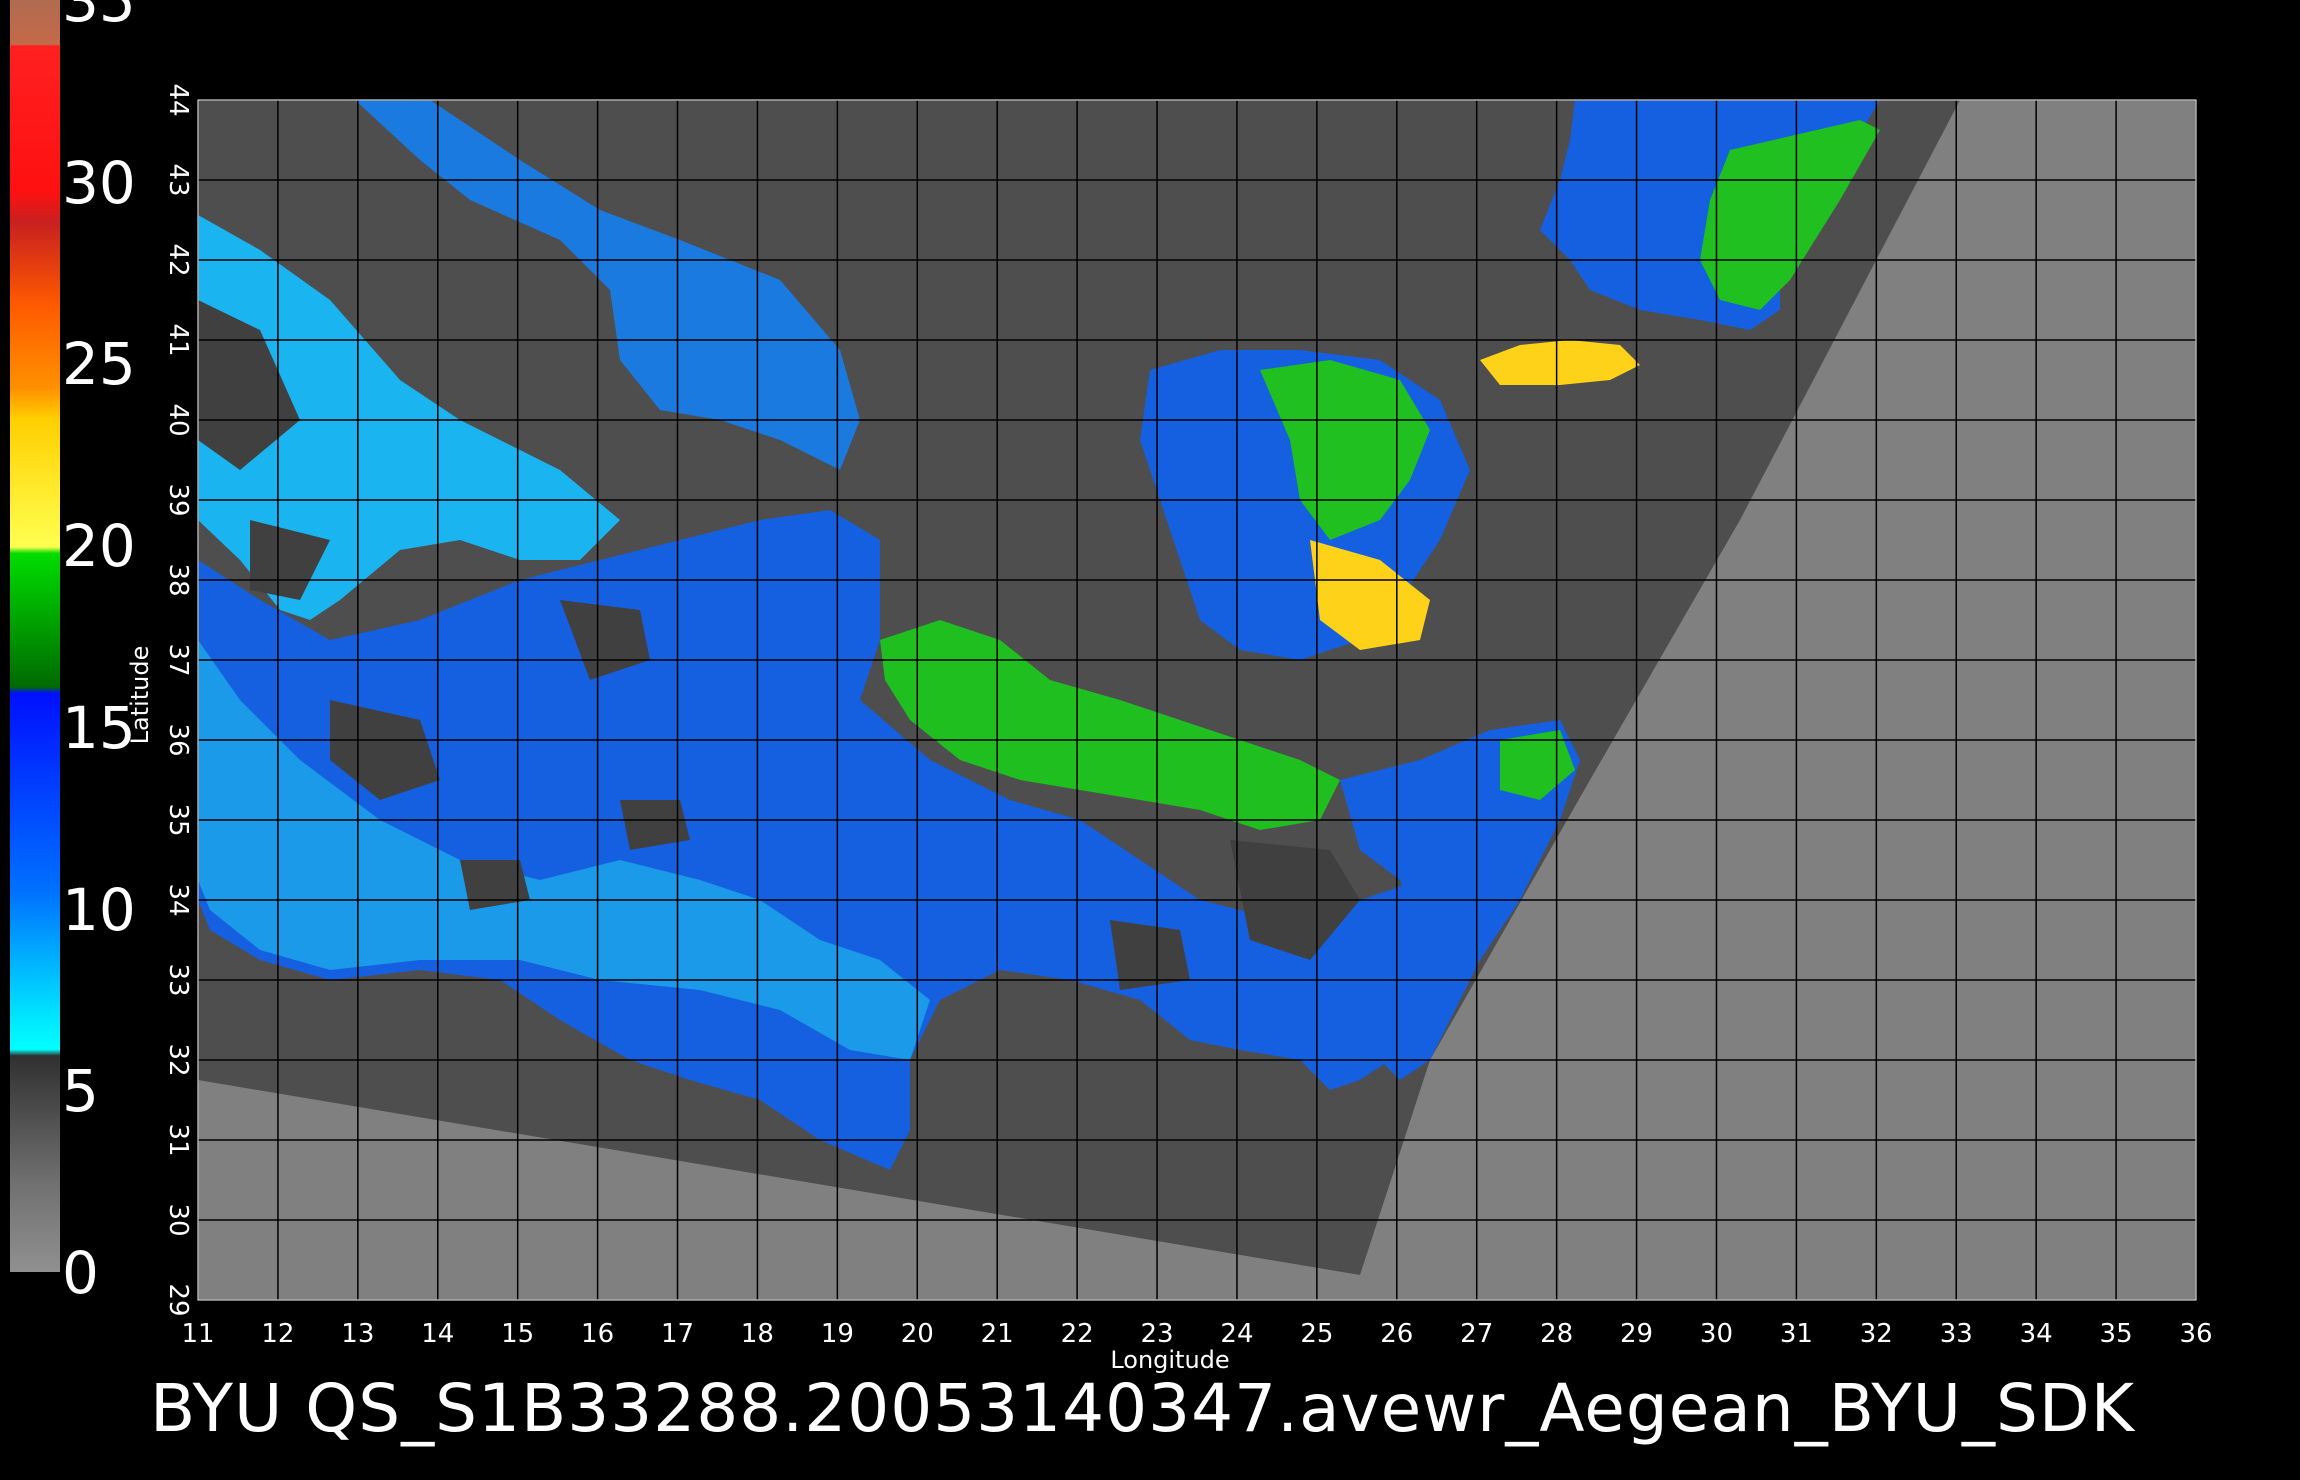  I want to click on x-tick-label: 32, so click(1876, 1334).